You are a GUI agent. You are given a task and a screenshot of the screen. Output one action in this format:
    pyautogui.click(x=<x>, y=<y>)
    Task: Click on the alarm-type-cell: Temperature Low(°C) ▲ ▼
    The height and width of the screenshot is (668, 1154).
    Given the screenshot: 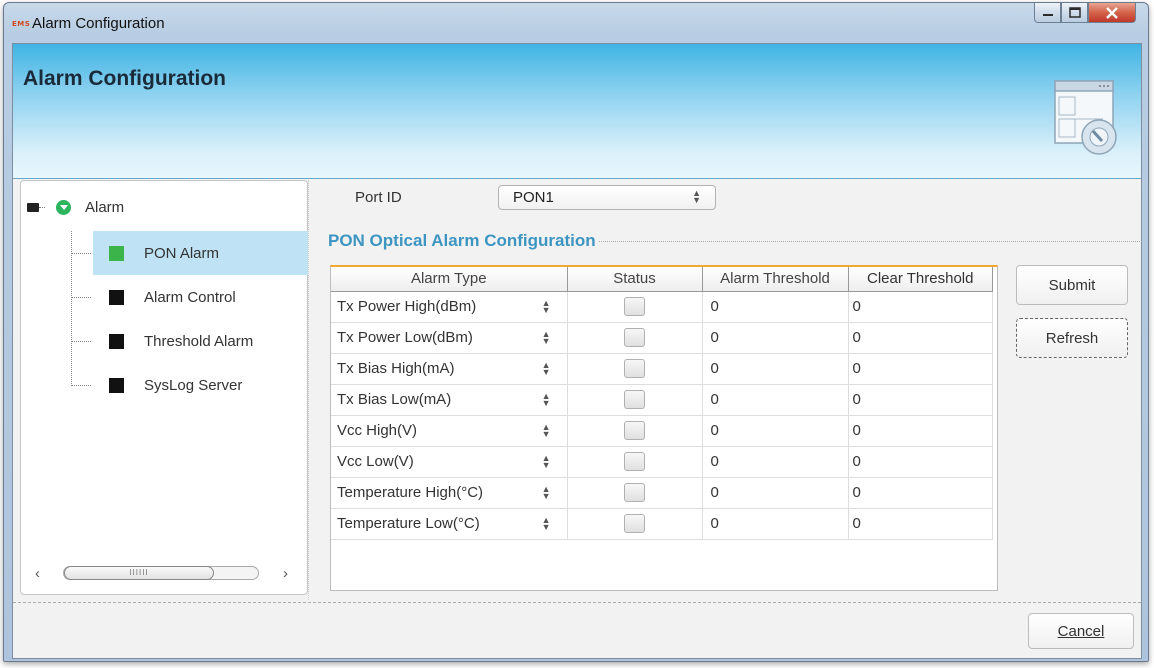 What is the action you would take?
    pyautogui.click(x=449, y=524)
    